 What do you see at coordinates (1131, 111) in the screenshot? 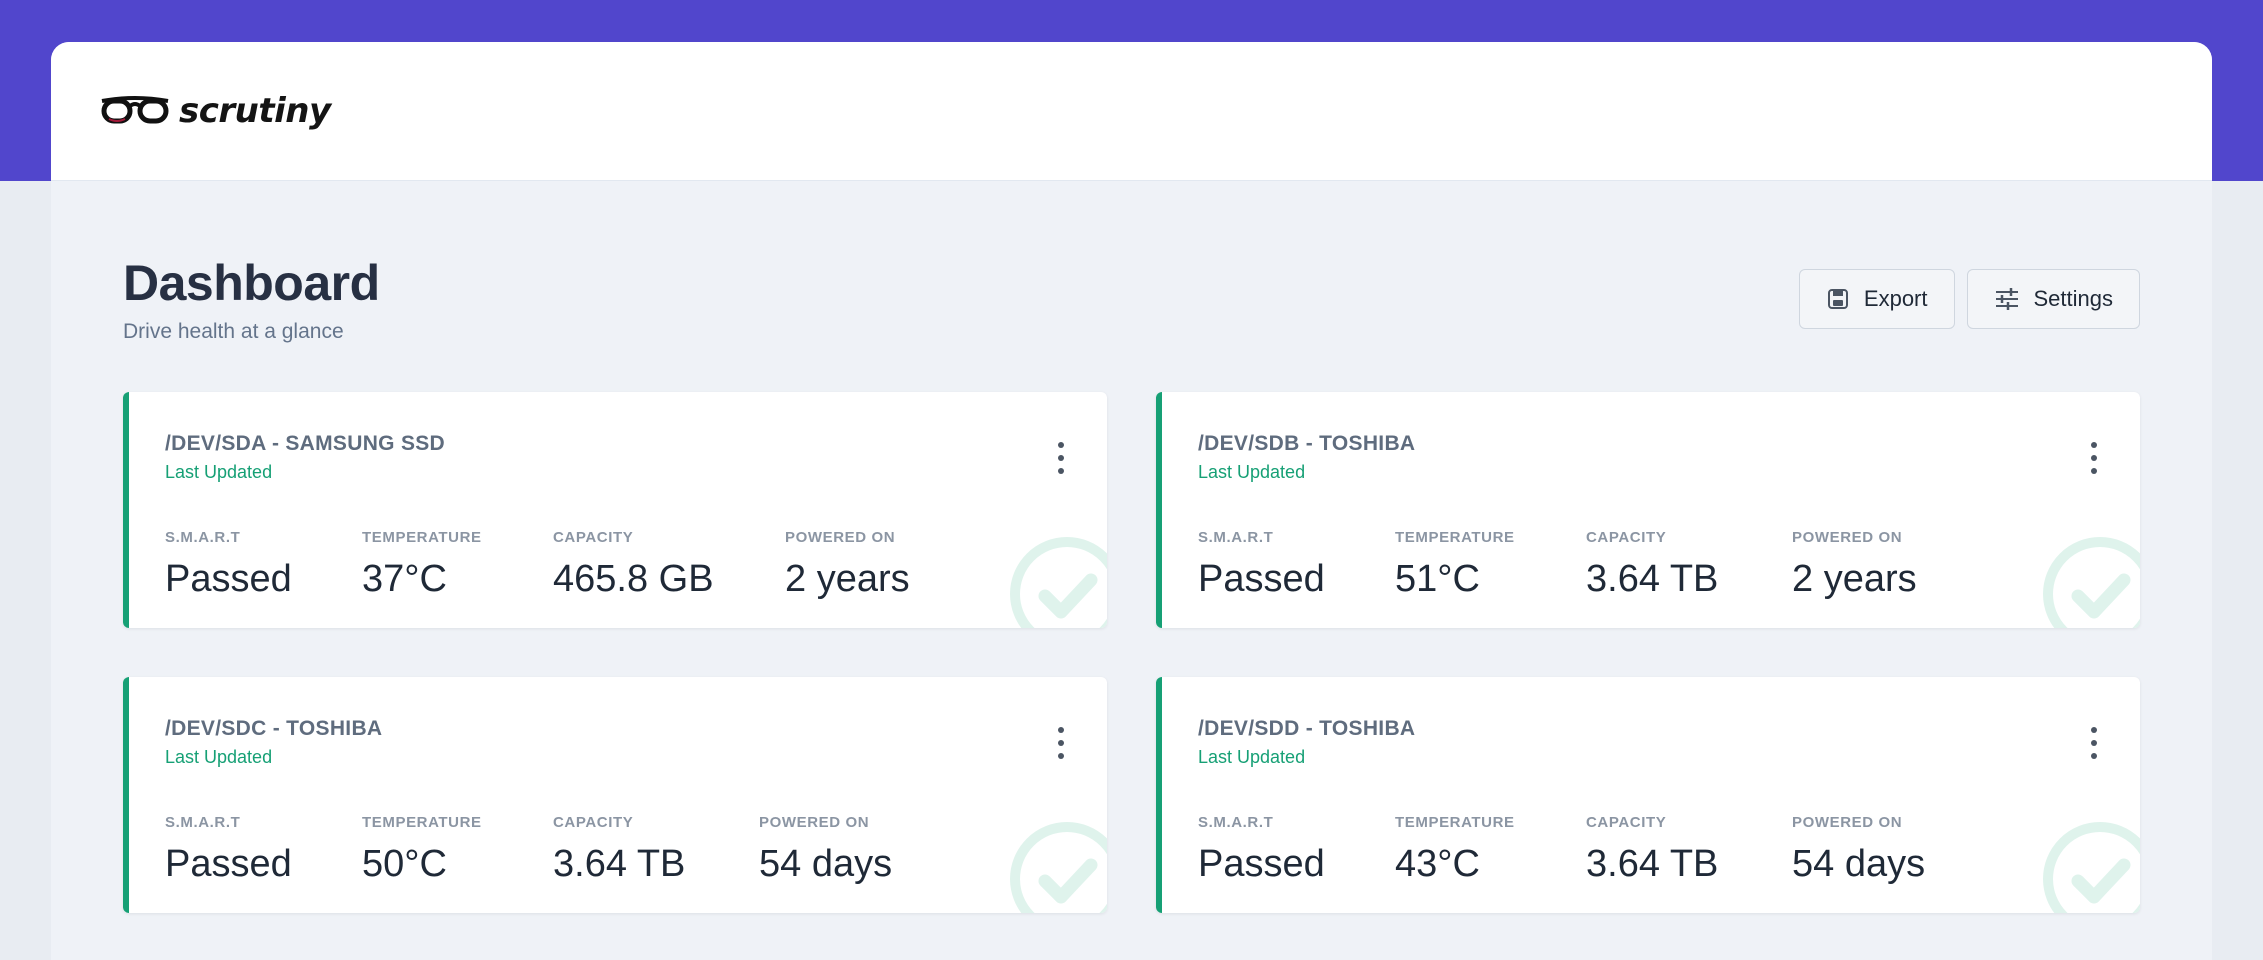
I see `app-header: scrutiny` at bounding box center [1131, 111].